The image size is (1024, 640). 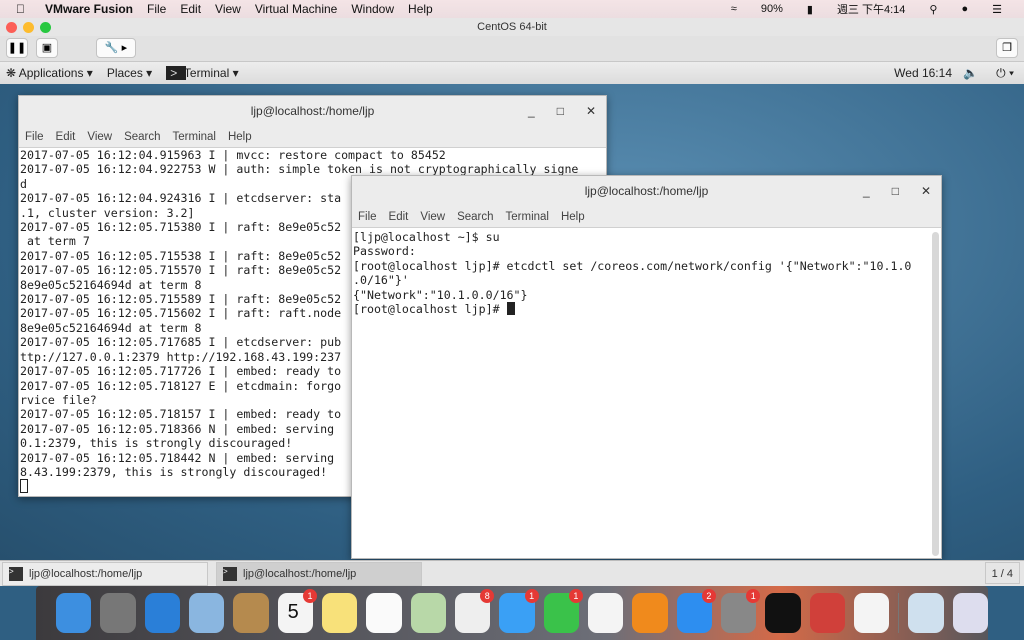 What do you see at coordinates (1002, 573) in the screenshot?
I see `workspace-indicator: 1 / 4` at bounding box center [1002, 573].